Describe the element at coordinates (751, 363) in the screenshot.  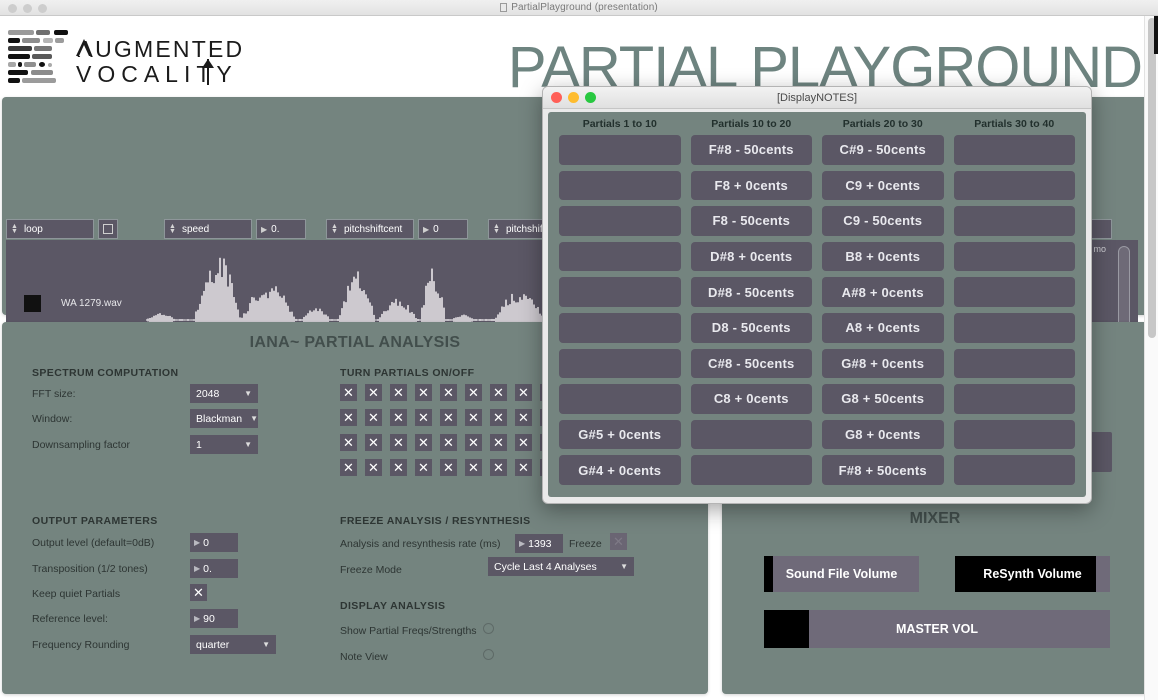
I see `note-cell-2-7: C#8 - 50cents` at that location.